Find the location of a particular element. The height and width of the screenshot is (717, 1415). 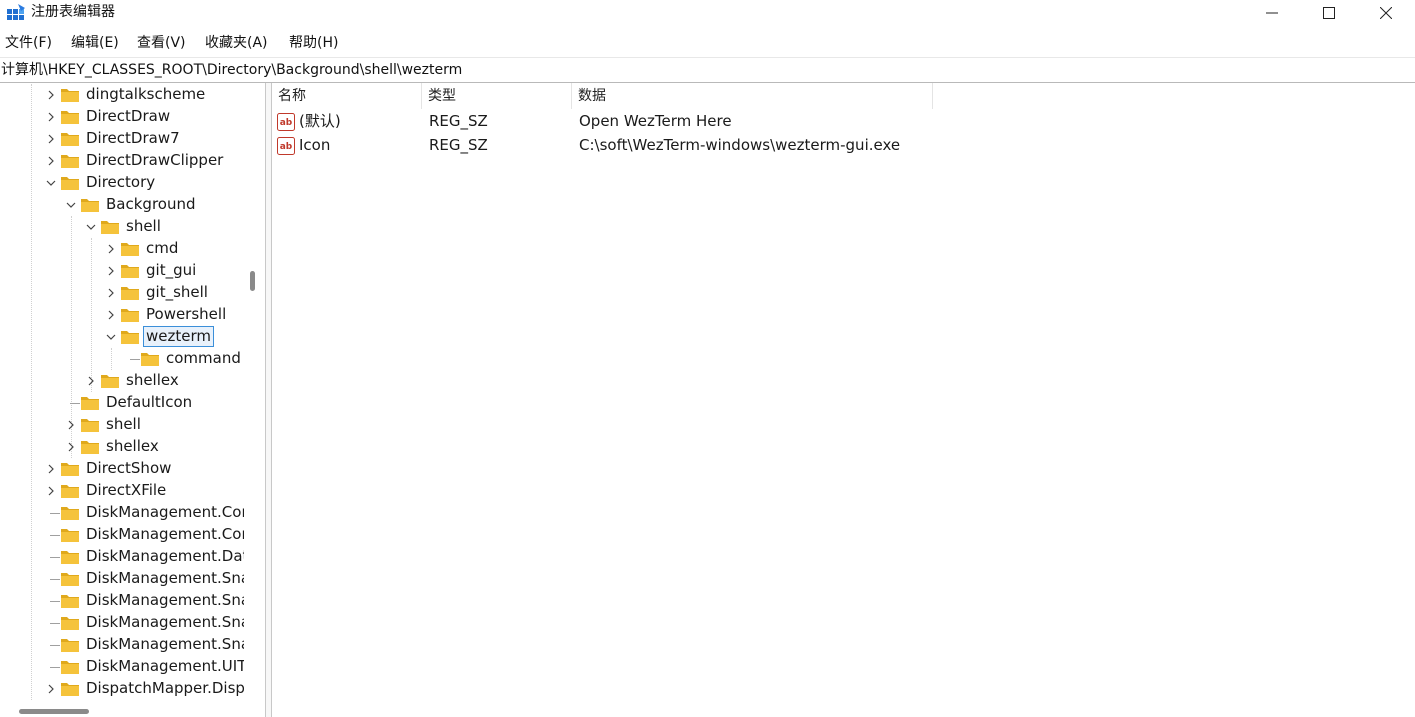

menu-file: 文件(F) is located at coordinates (28, 43).